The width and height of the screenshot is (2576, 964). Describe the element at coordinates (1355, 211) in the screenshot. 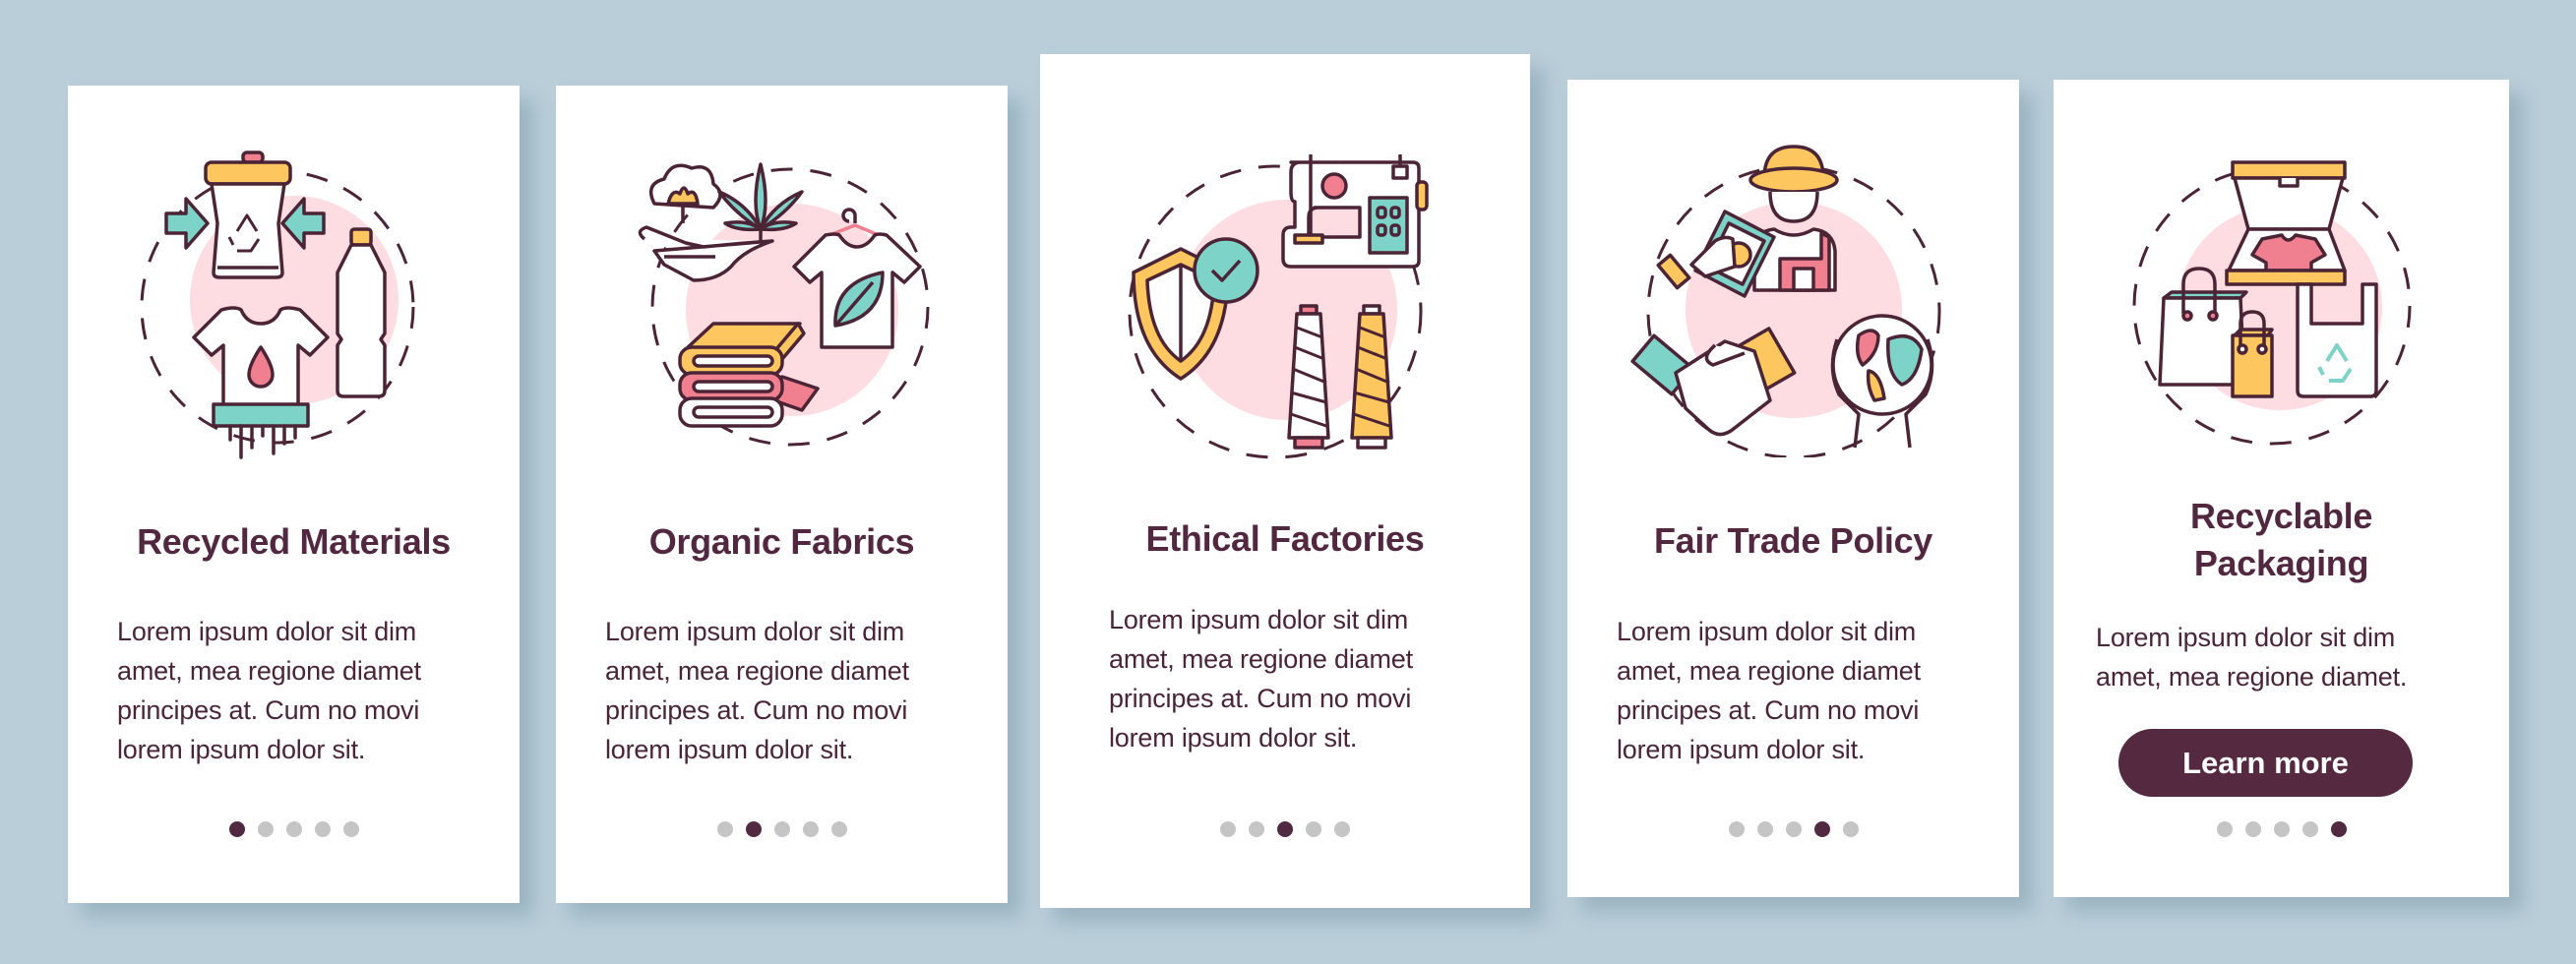

I see `sewing-machine-icon` at that location.